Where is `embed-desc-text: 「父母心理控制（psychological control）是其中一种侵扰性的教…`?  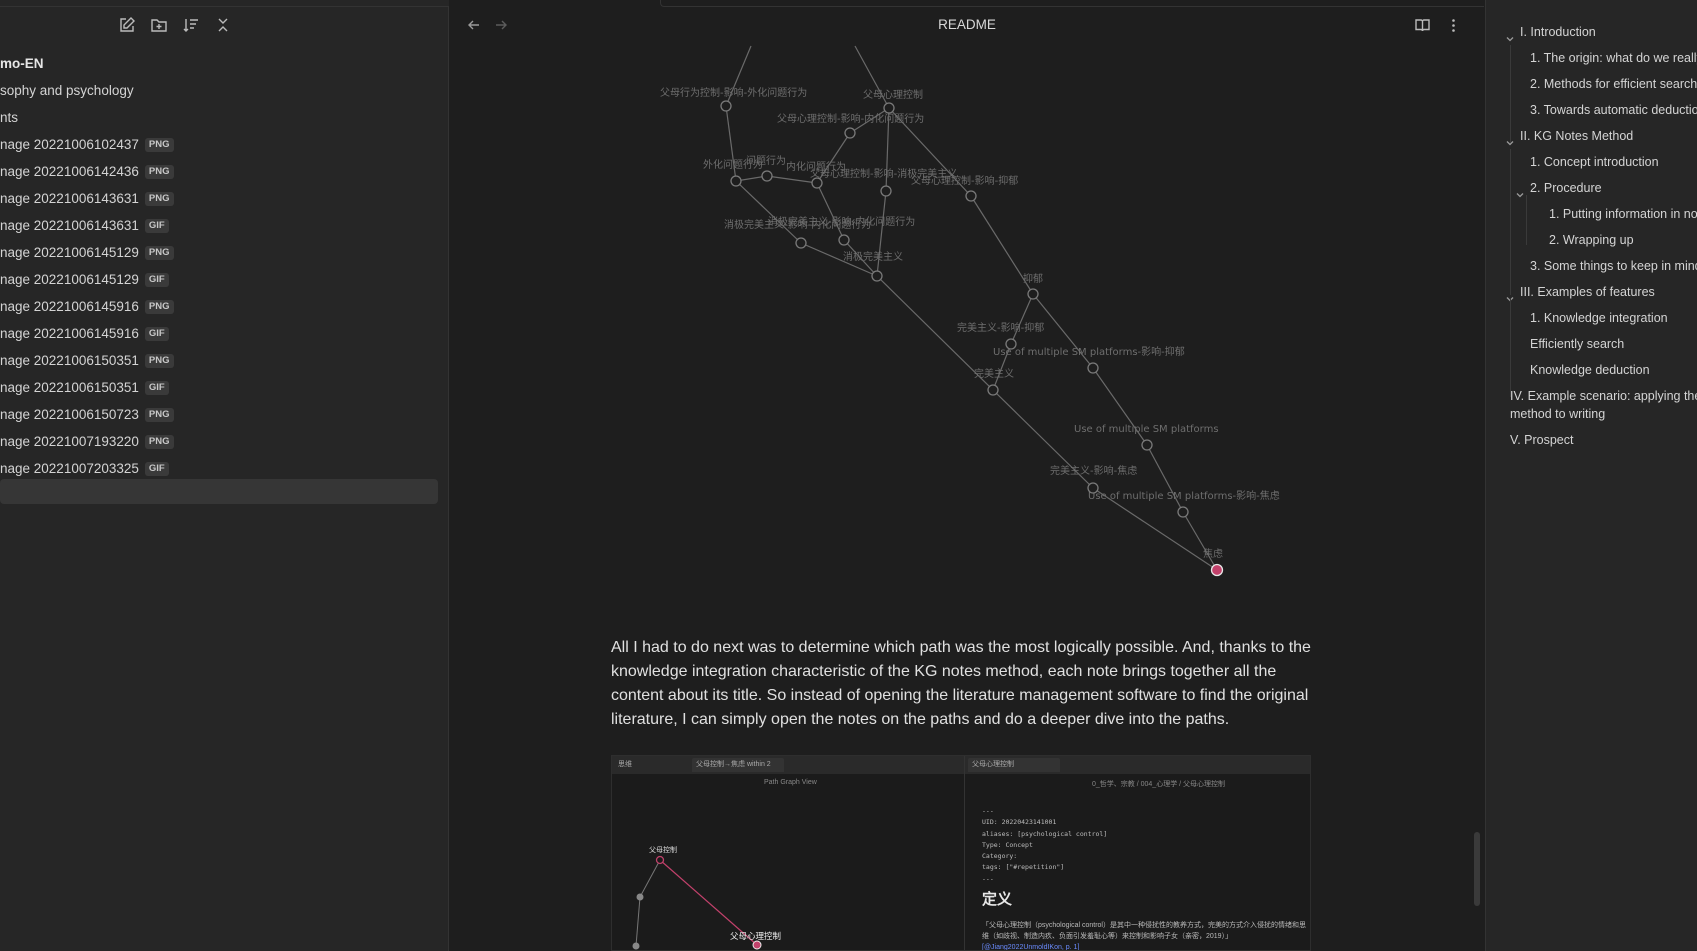 embed-desc-text: 「父母心理控制（psychological control）是其中一种侵扰性的教… is located at coordinates (1144, 931).